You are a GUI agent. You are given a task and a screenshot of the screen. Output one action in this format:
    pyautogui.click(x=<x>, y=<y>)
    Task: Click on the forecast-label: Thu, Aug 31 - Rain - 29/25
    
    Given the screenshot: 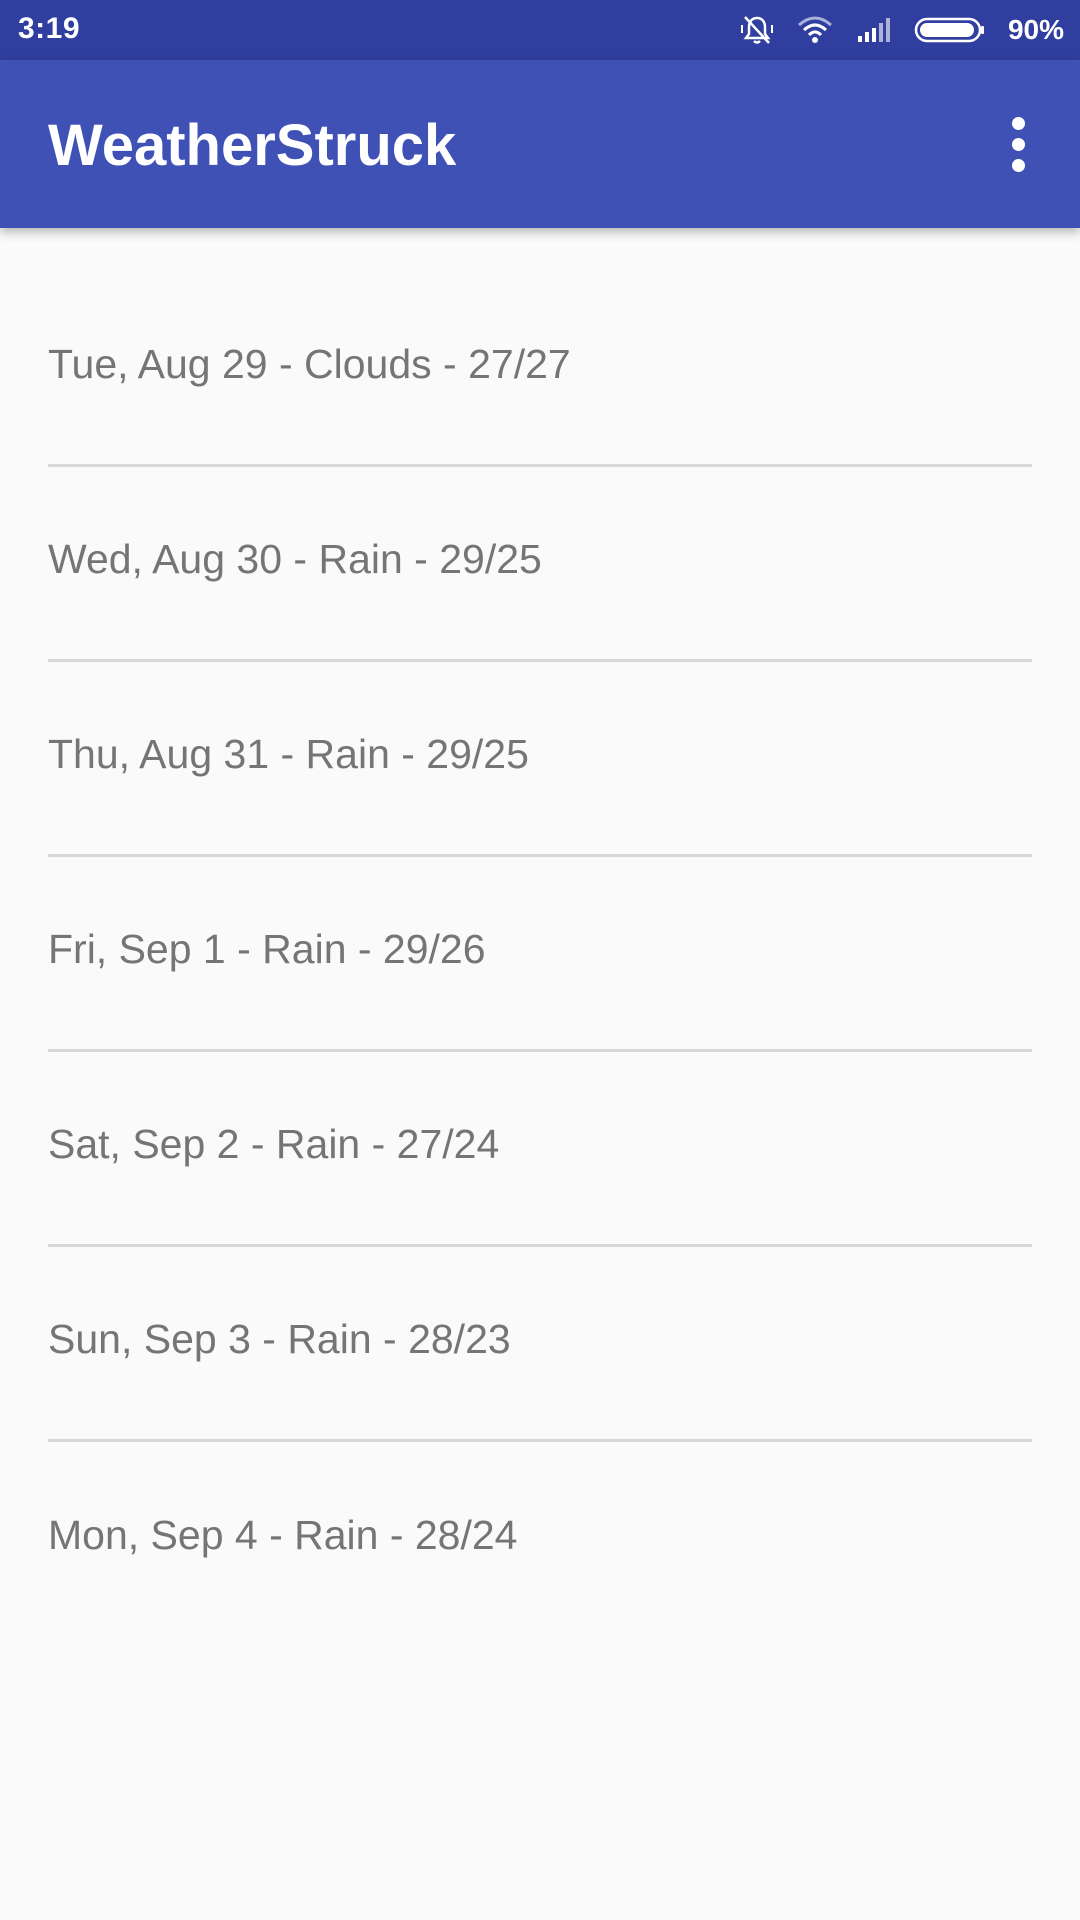 What is the action you would take?
    pyautogui.click(x=288, y=753)
    